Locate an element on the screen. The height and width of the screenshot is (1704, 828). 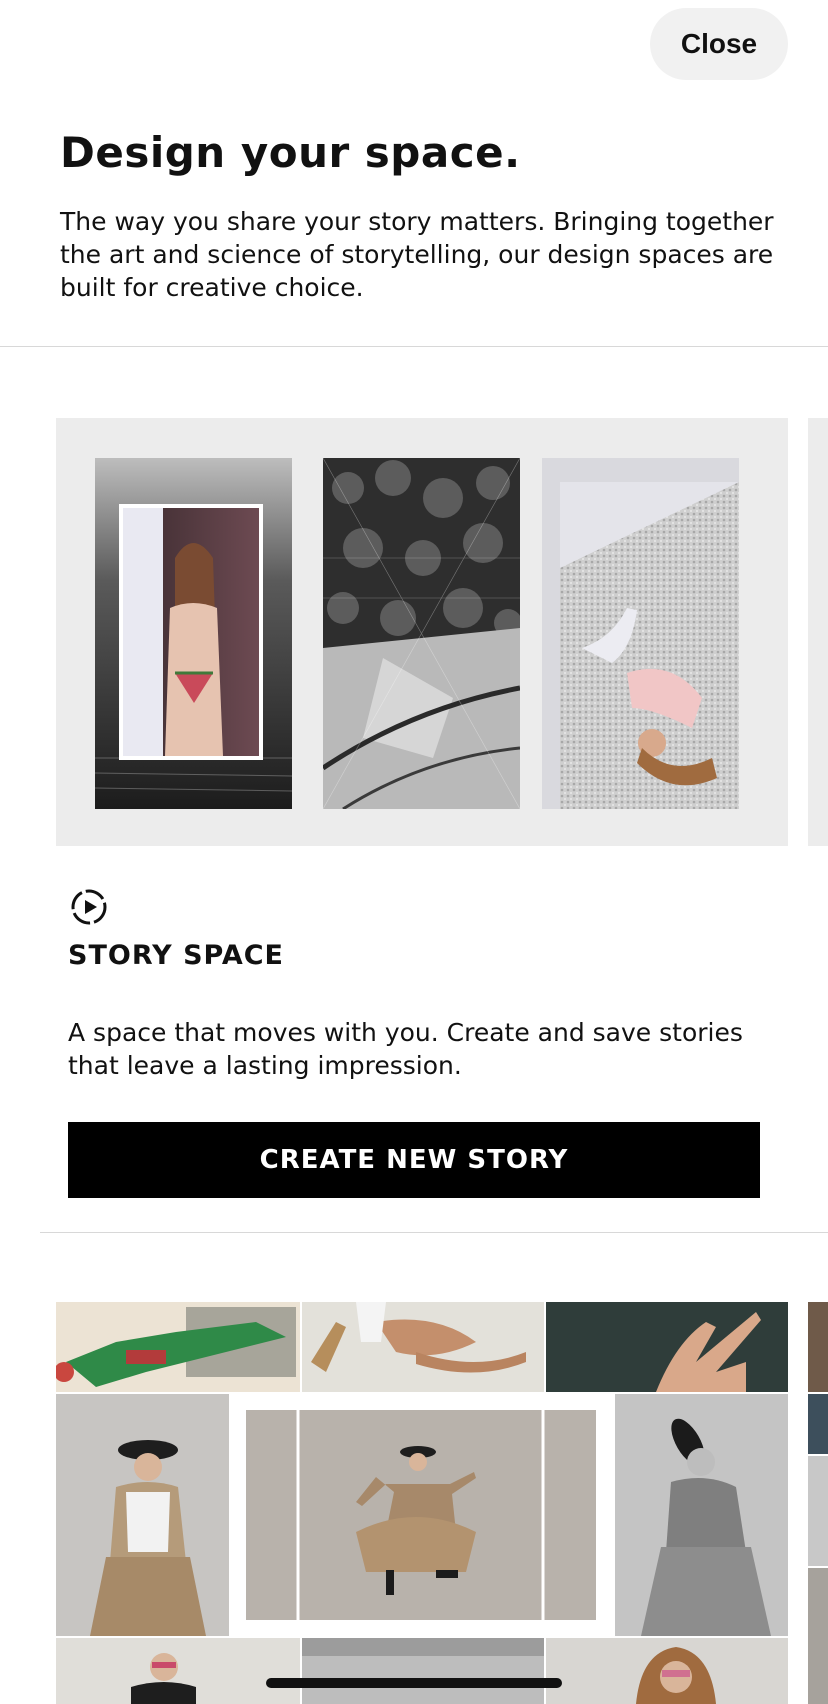
collage-tile-legs-on-bed is located at coordinates (423, 1347).